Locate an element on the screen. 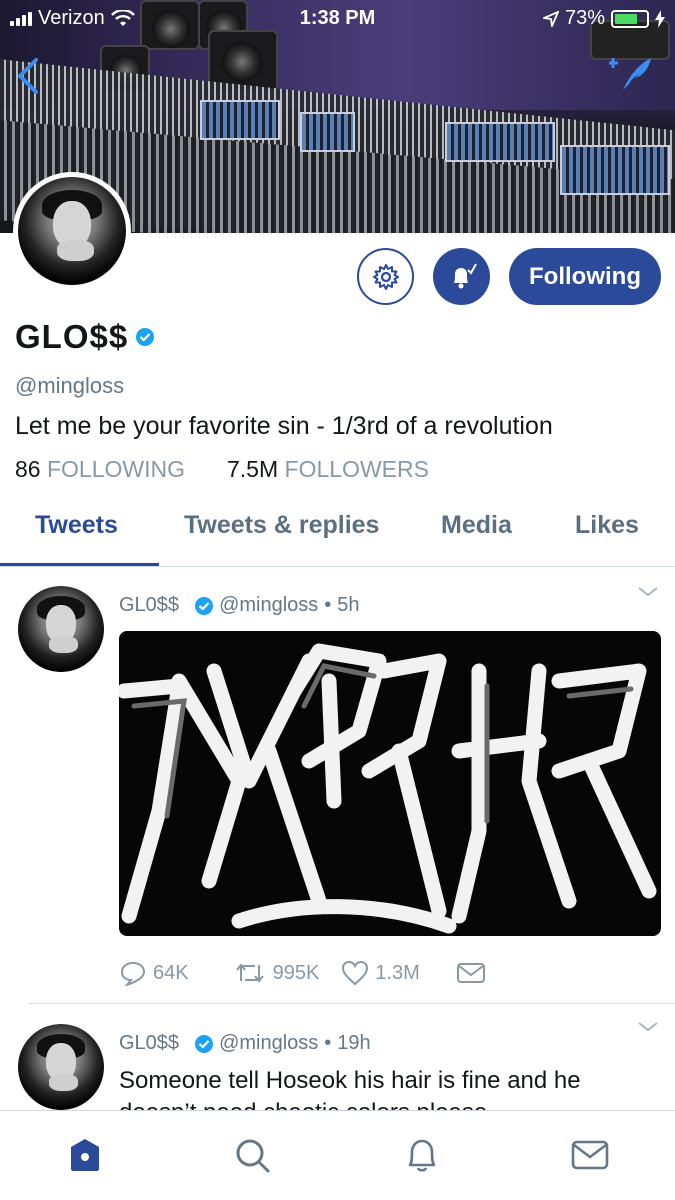 Image resolution: width=675 pixels, height=1200 pixels. envelope-icon is located at coordinates (470, 973).